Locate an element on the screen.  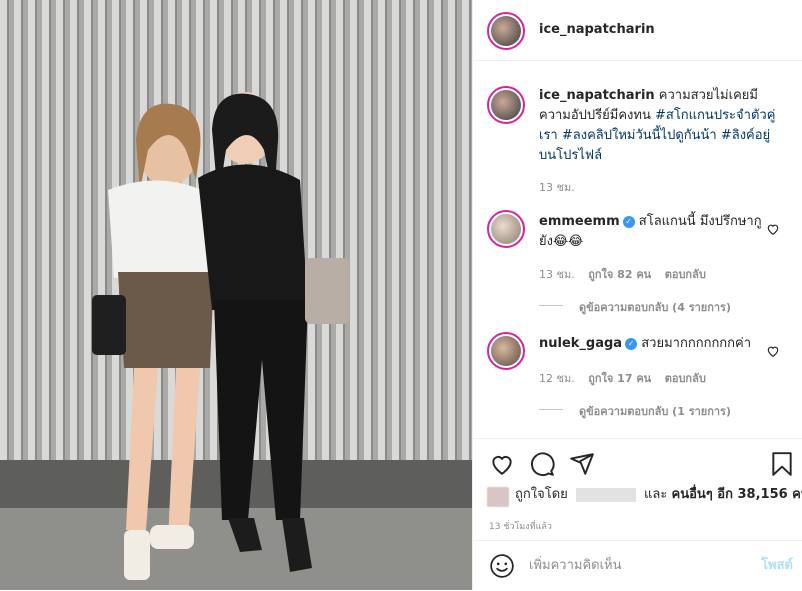
comment-input: เพิ่มความคิดเห็น is located at coordinates (575, 566).